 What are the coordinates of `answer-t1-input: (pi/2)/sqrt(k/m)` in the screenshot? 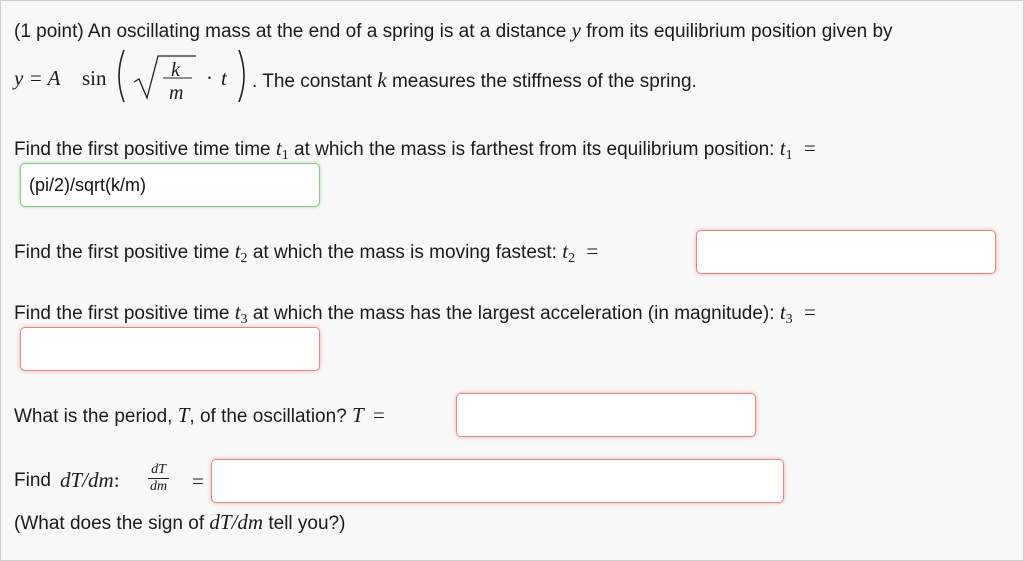 It's located at (170, 185).